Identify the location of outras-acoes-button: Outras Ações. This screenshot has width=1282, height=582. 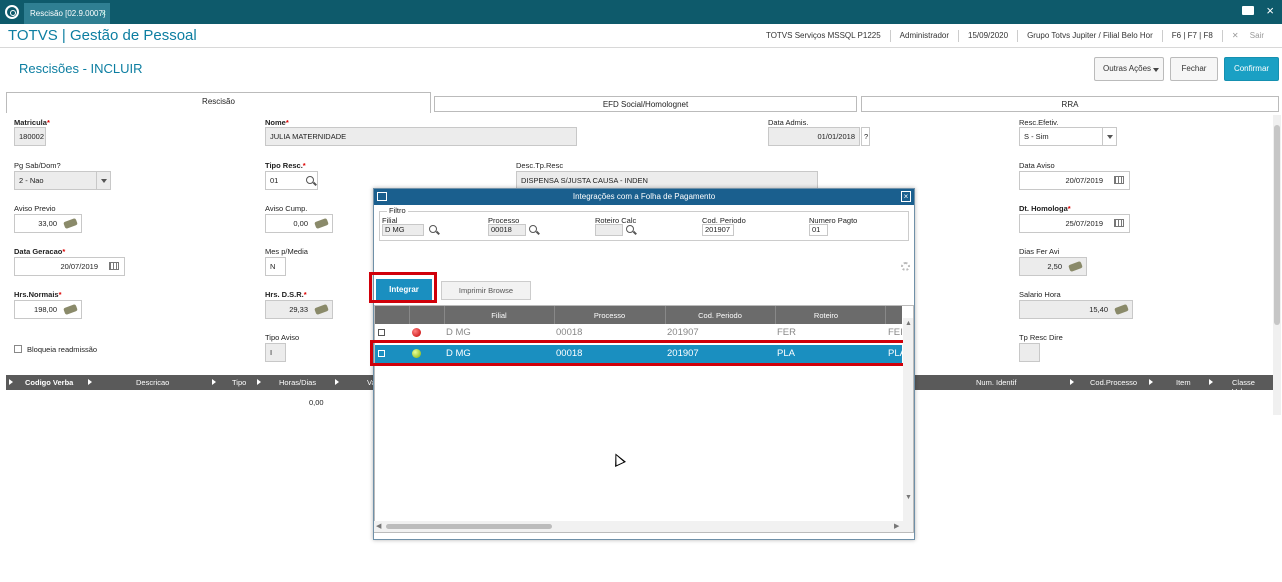
(1129, 69).